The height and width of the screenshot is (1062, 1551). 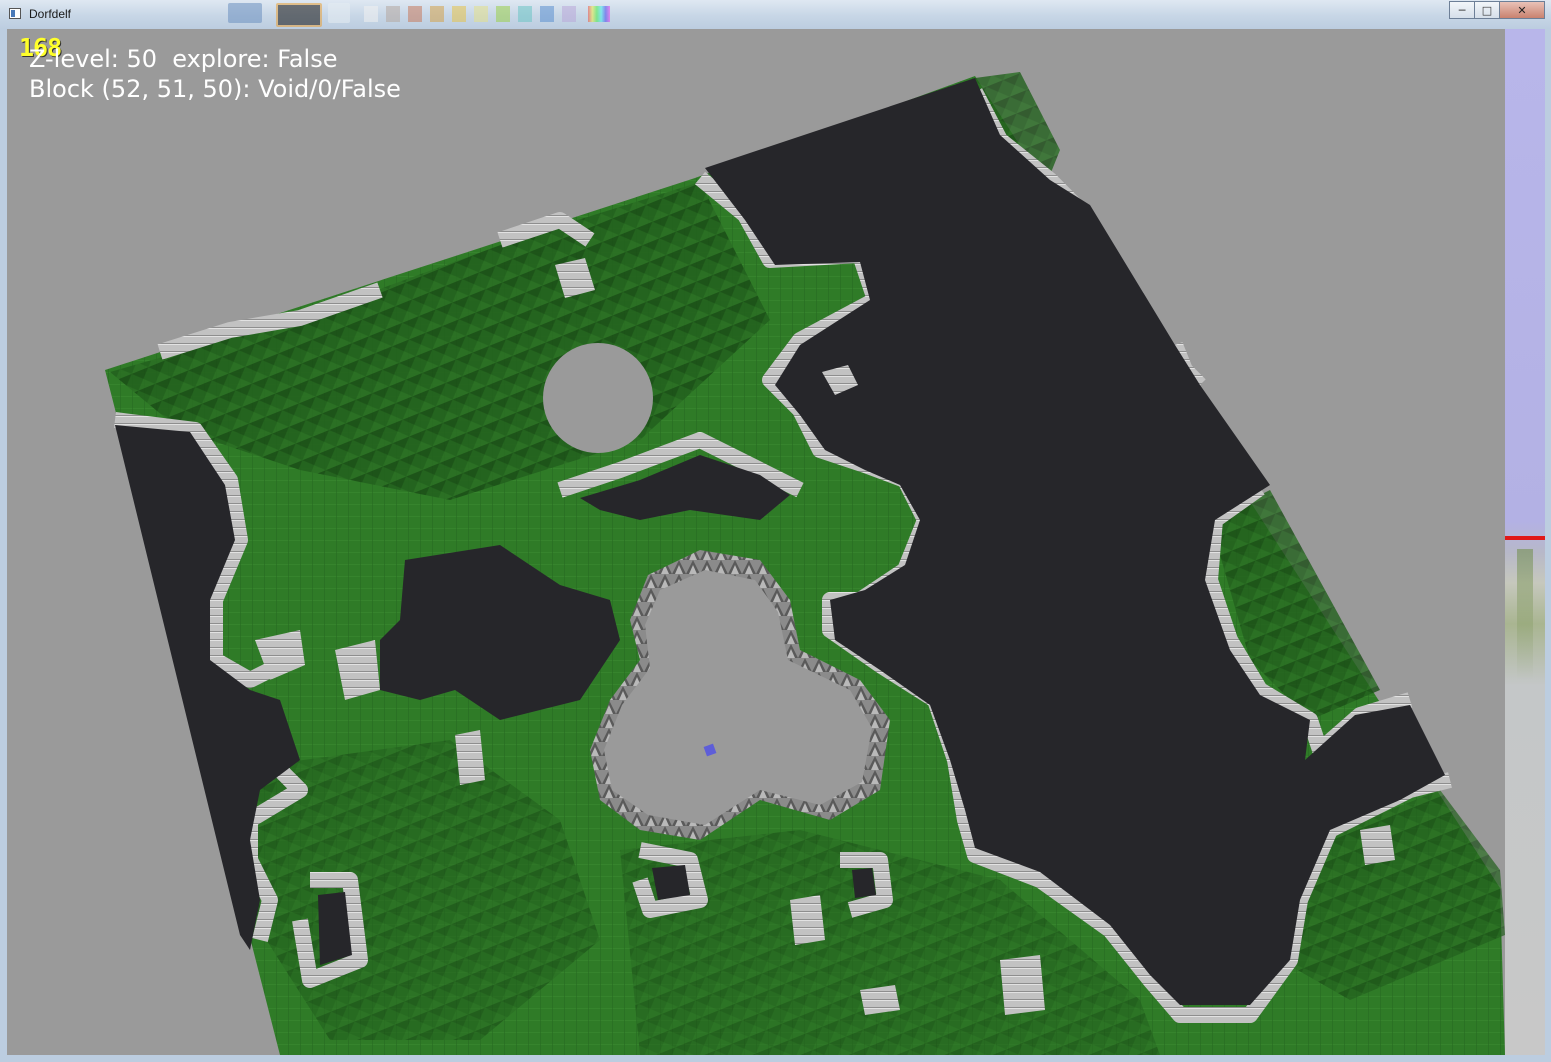 I want to click on window-frame-right, so click(x=1548, y=545).